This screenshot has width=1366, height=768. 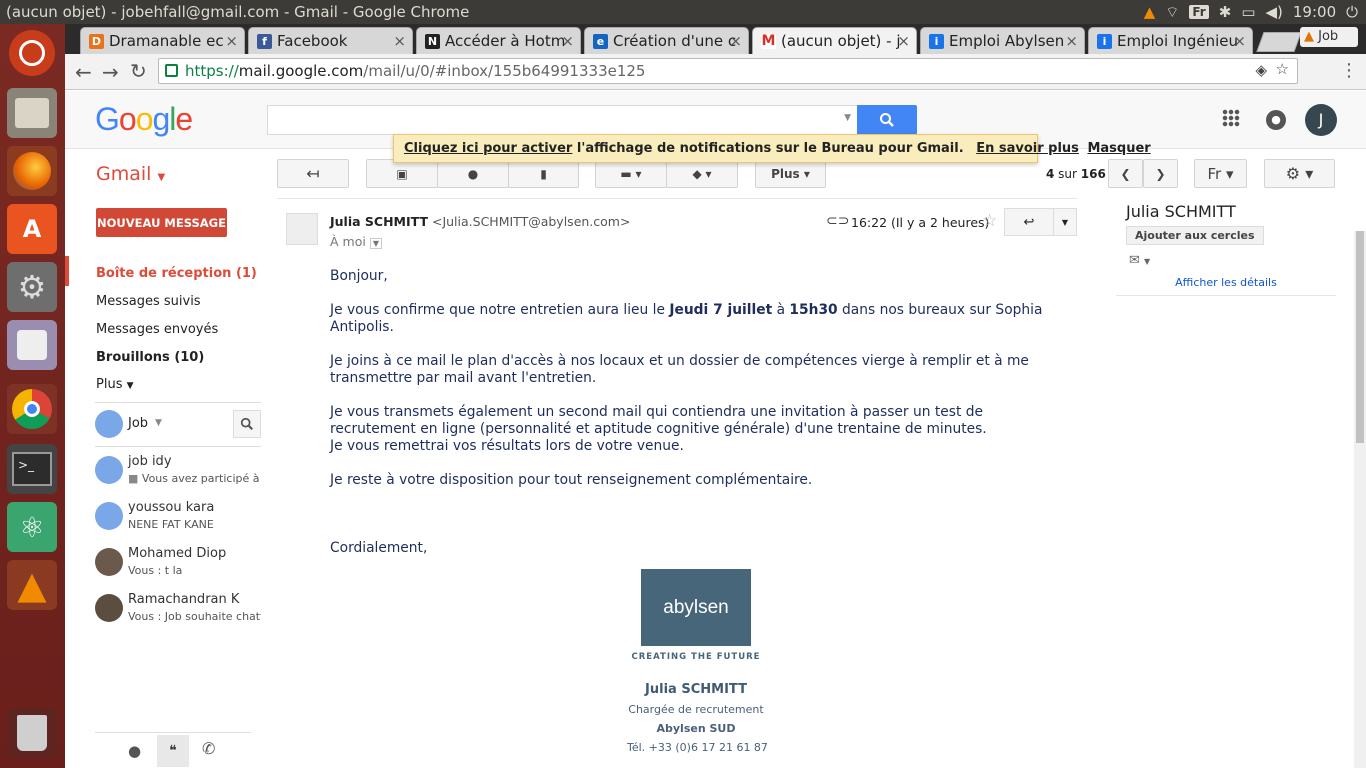 I want to click on archive-button: ▣, so click(x=402, y=173).